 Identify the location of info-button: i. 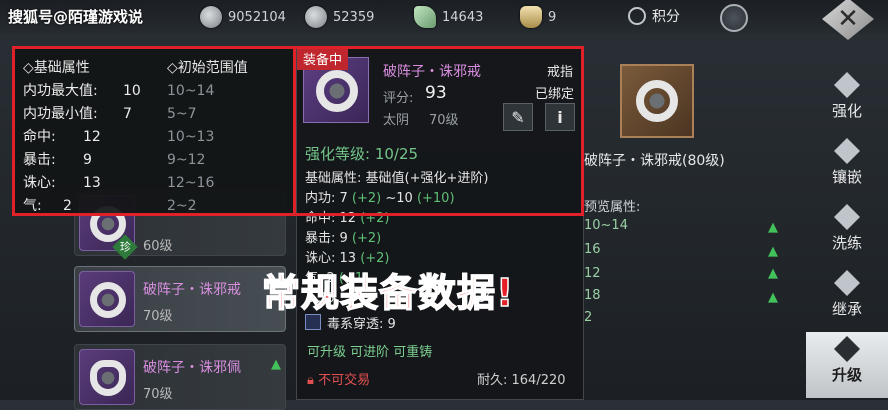
(560, 117).